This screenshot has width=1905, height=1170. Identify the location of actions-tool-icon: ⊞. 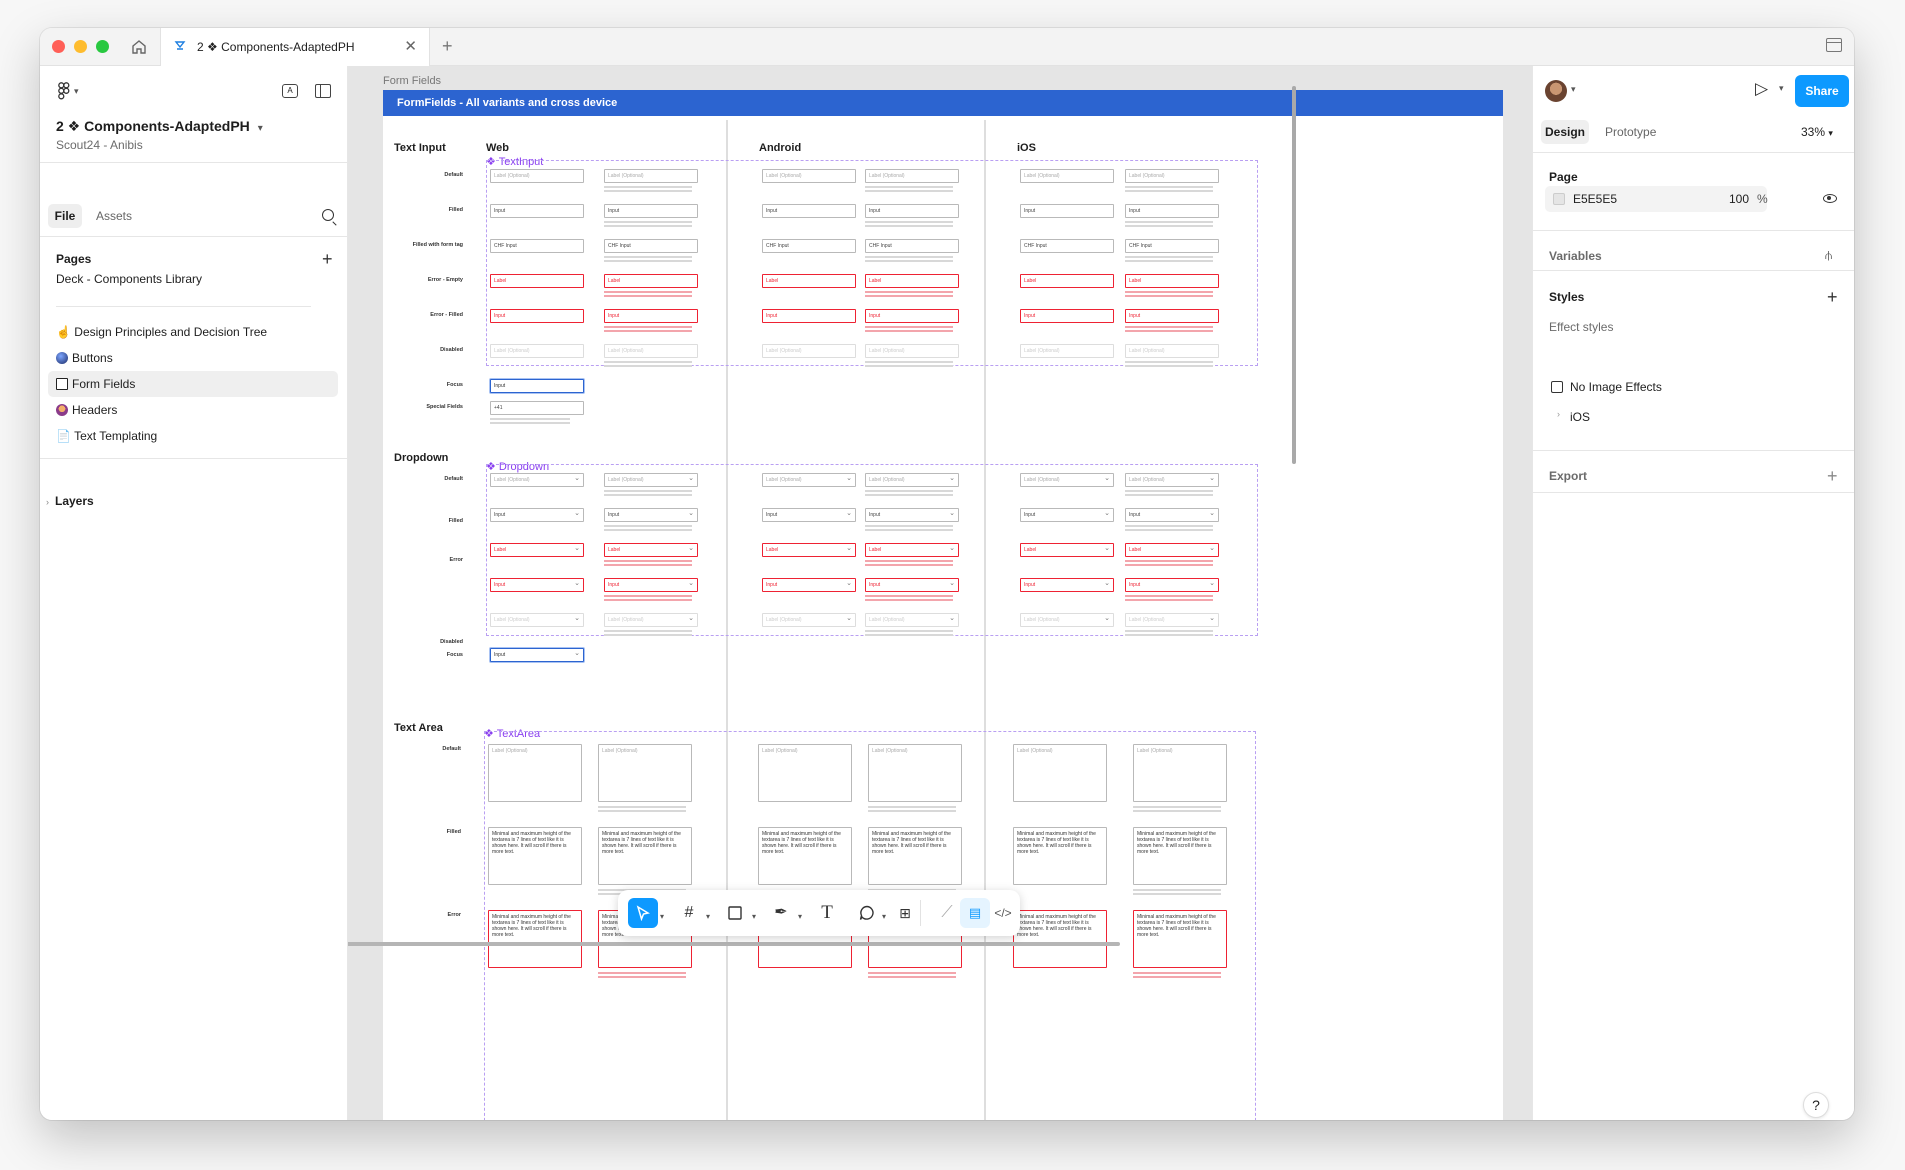
(905, 913).